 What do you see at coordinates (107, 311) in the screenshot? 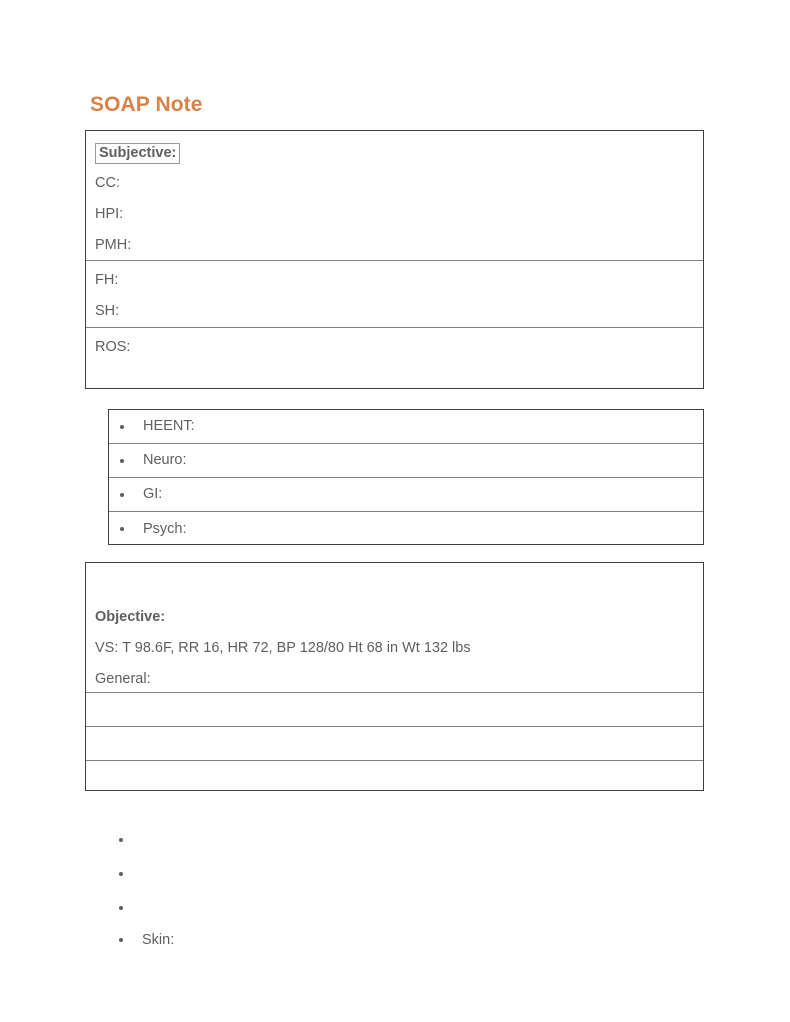
I see `field-label-sh: SH:` at bounding box center [107, 311].